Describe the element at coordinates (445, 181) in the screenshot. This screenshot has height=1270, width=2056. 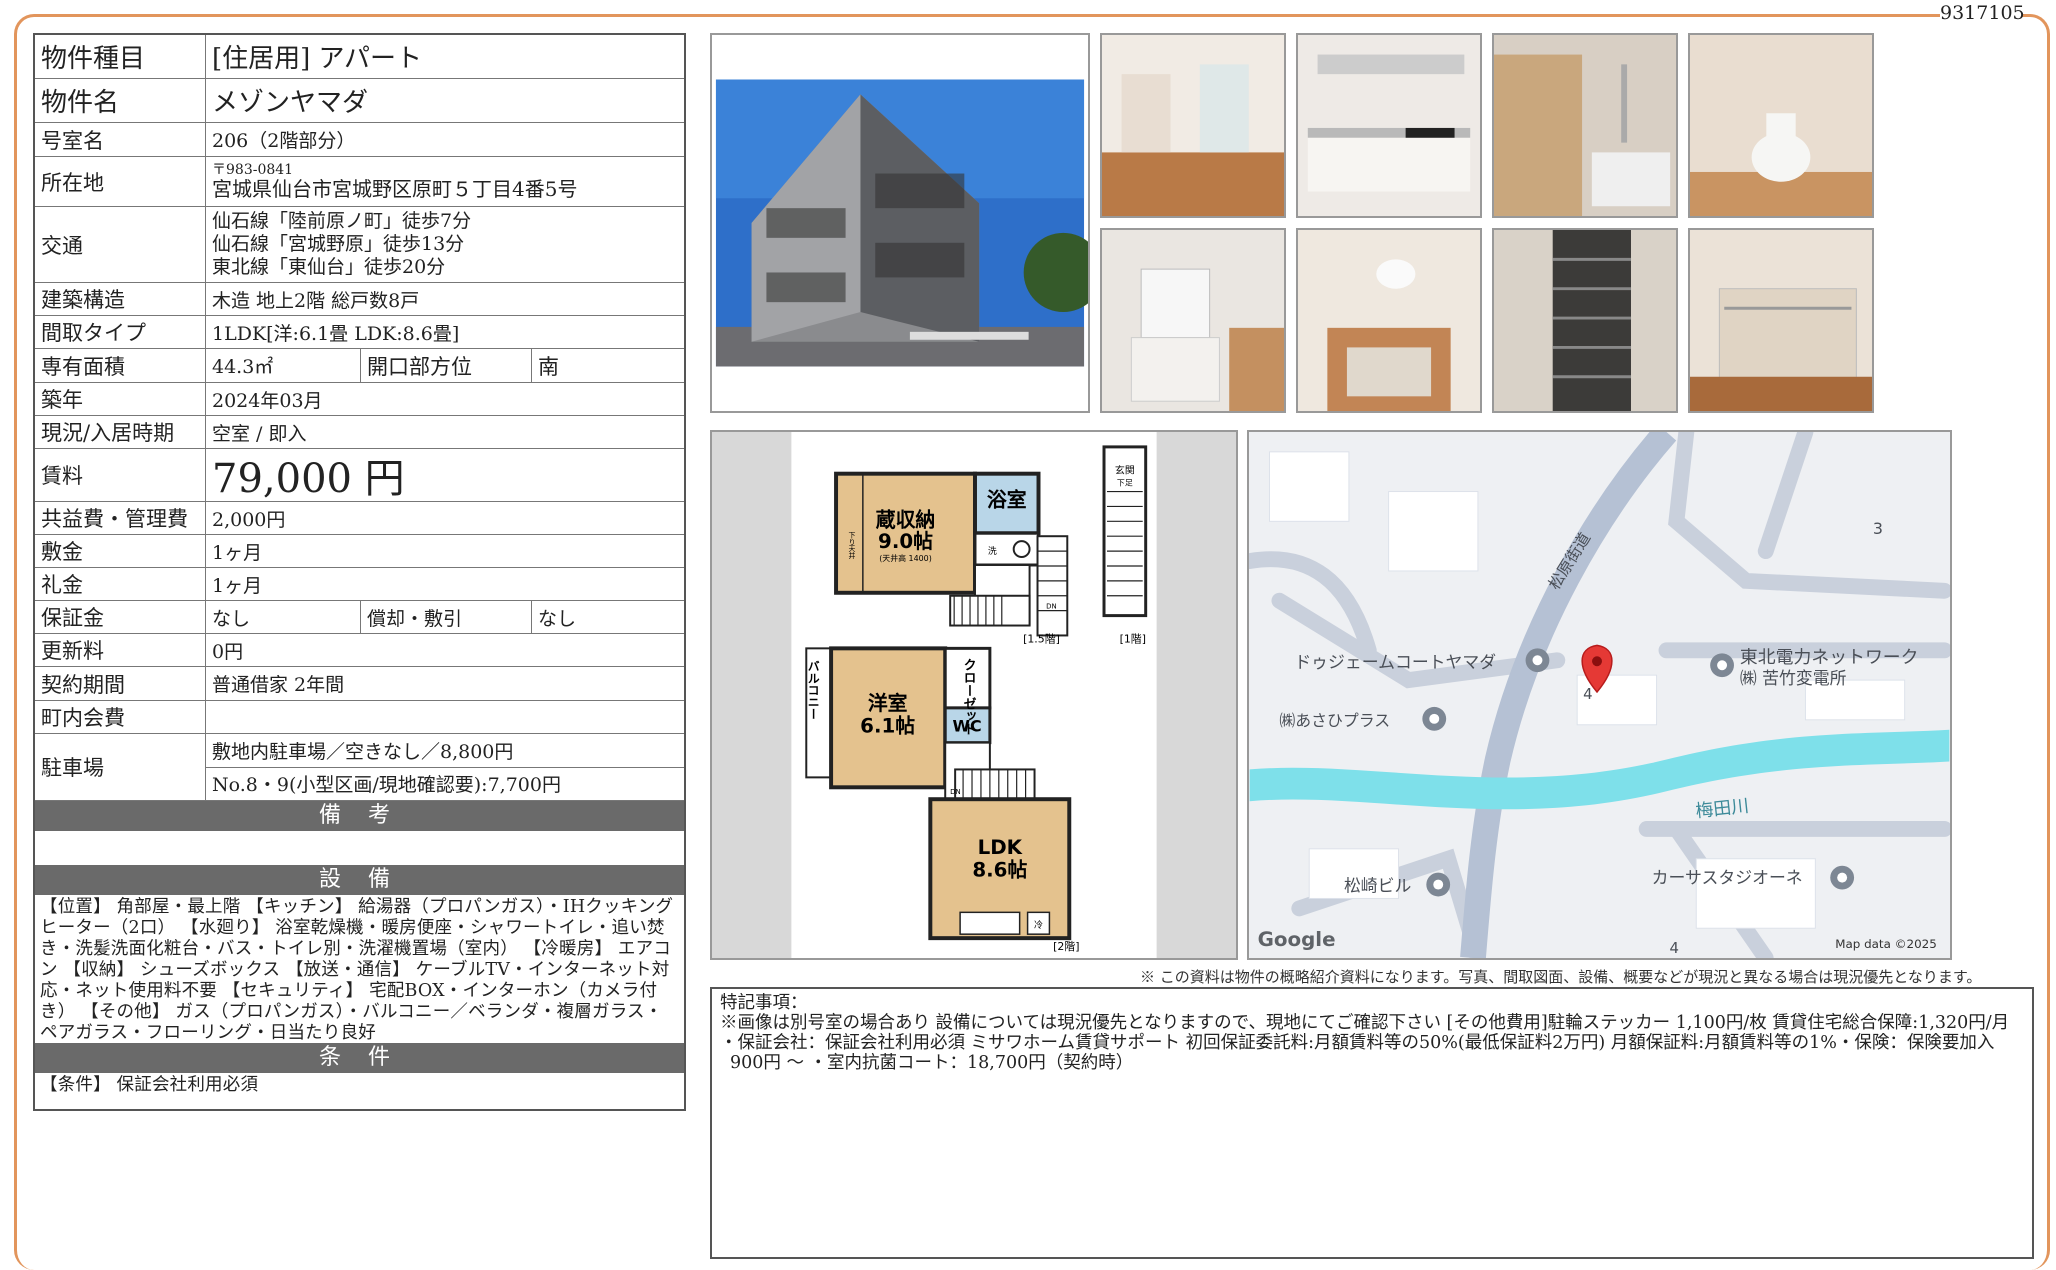
I see `value-address: 〒983-0841 宮城県仙台市宮城野区原町５丁目4番5号` at that location.